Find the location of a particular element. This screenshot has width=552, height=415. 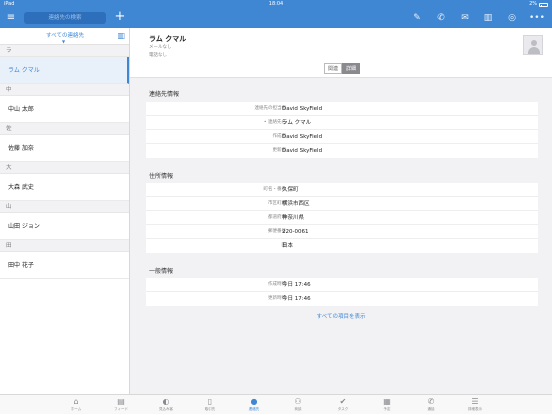

field-value: 日本 is located at coordinates (288, 246).